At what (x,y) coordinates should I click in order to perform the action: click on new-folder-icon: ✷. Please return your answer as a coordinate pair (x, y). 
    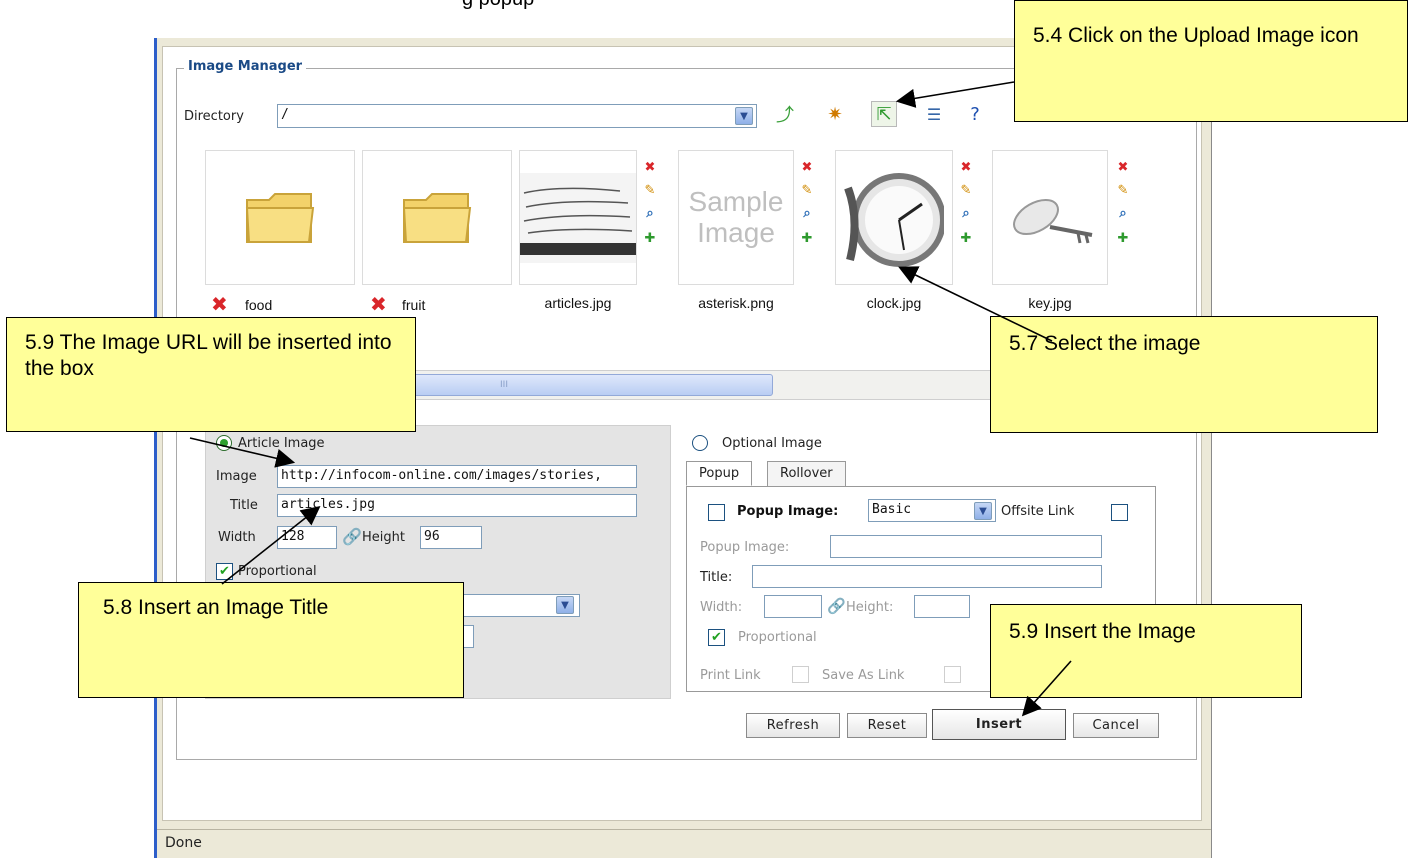
    Looking at the image, I should click on (835, 114).